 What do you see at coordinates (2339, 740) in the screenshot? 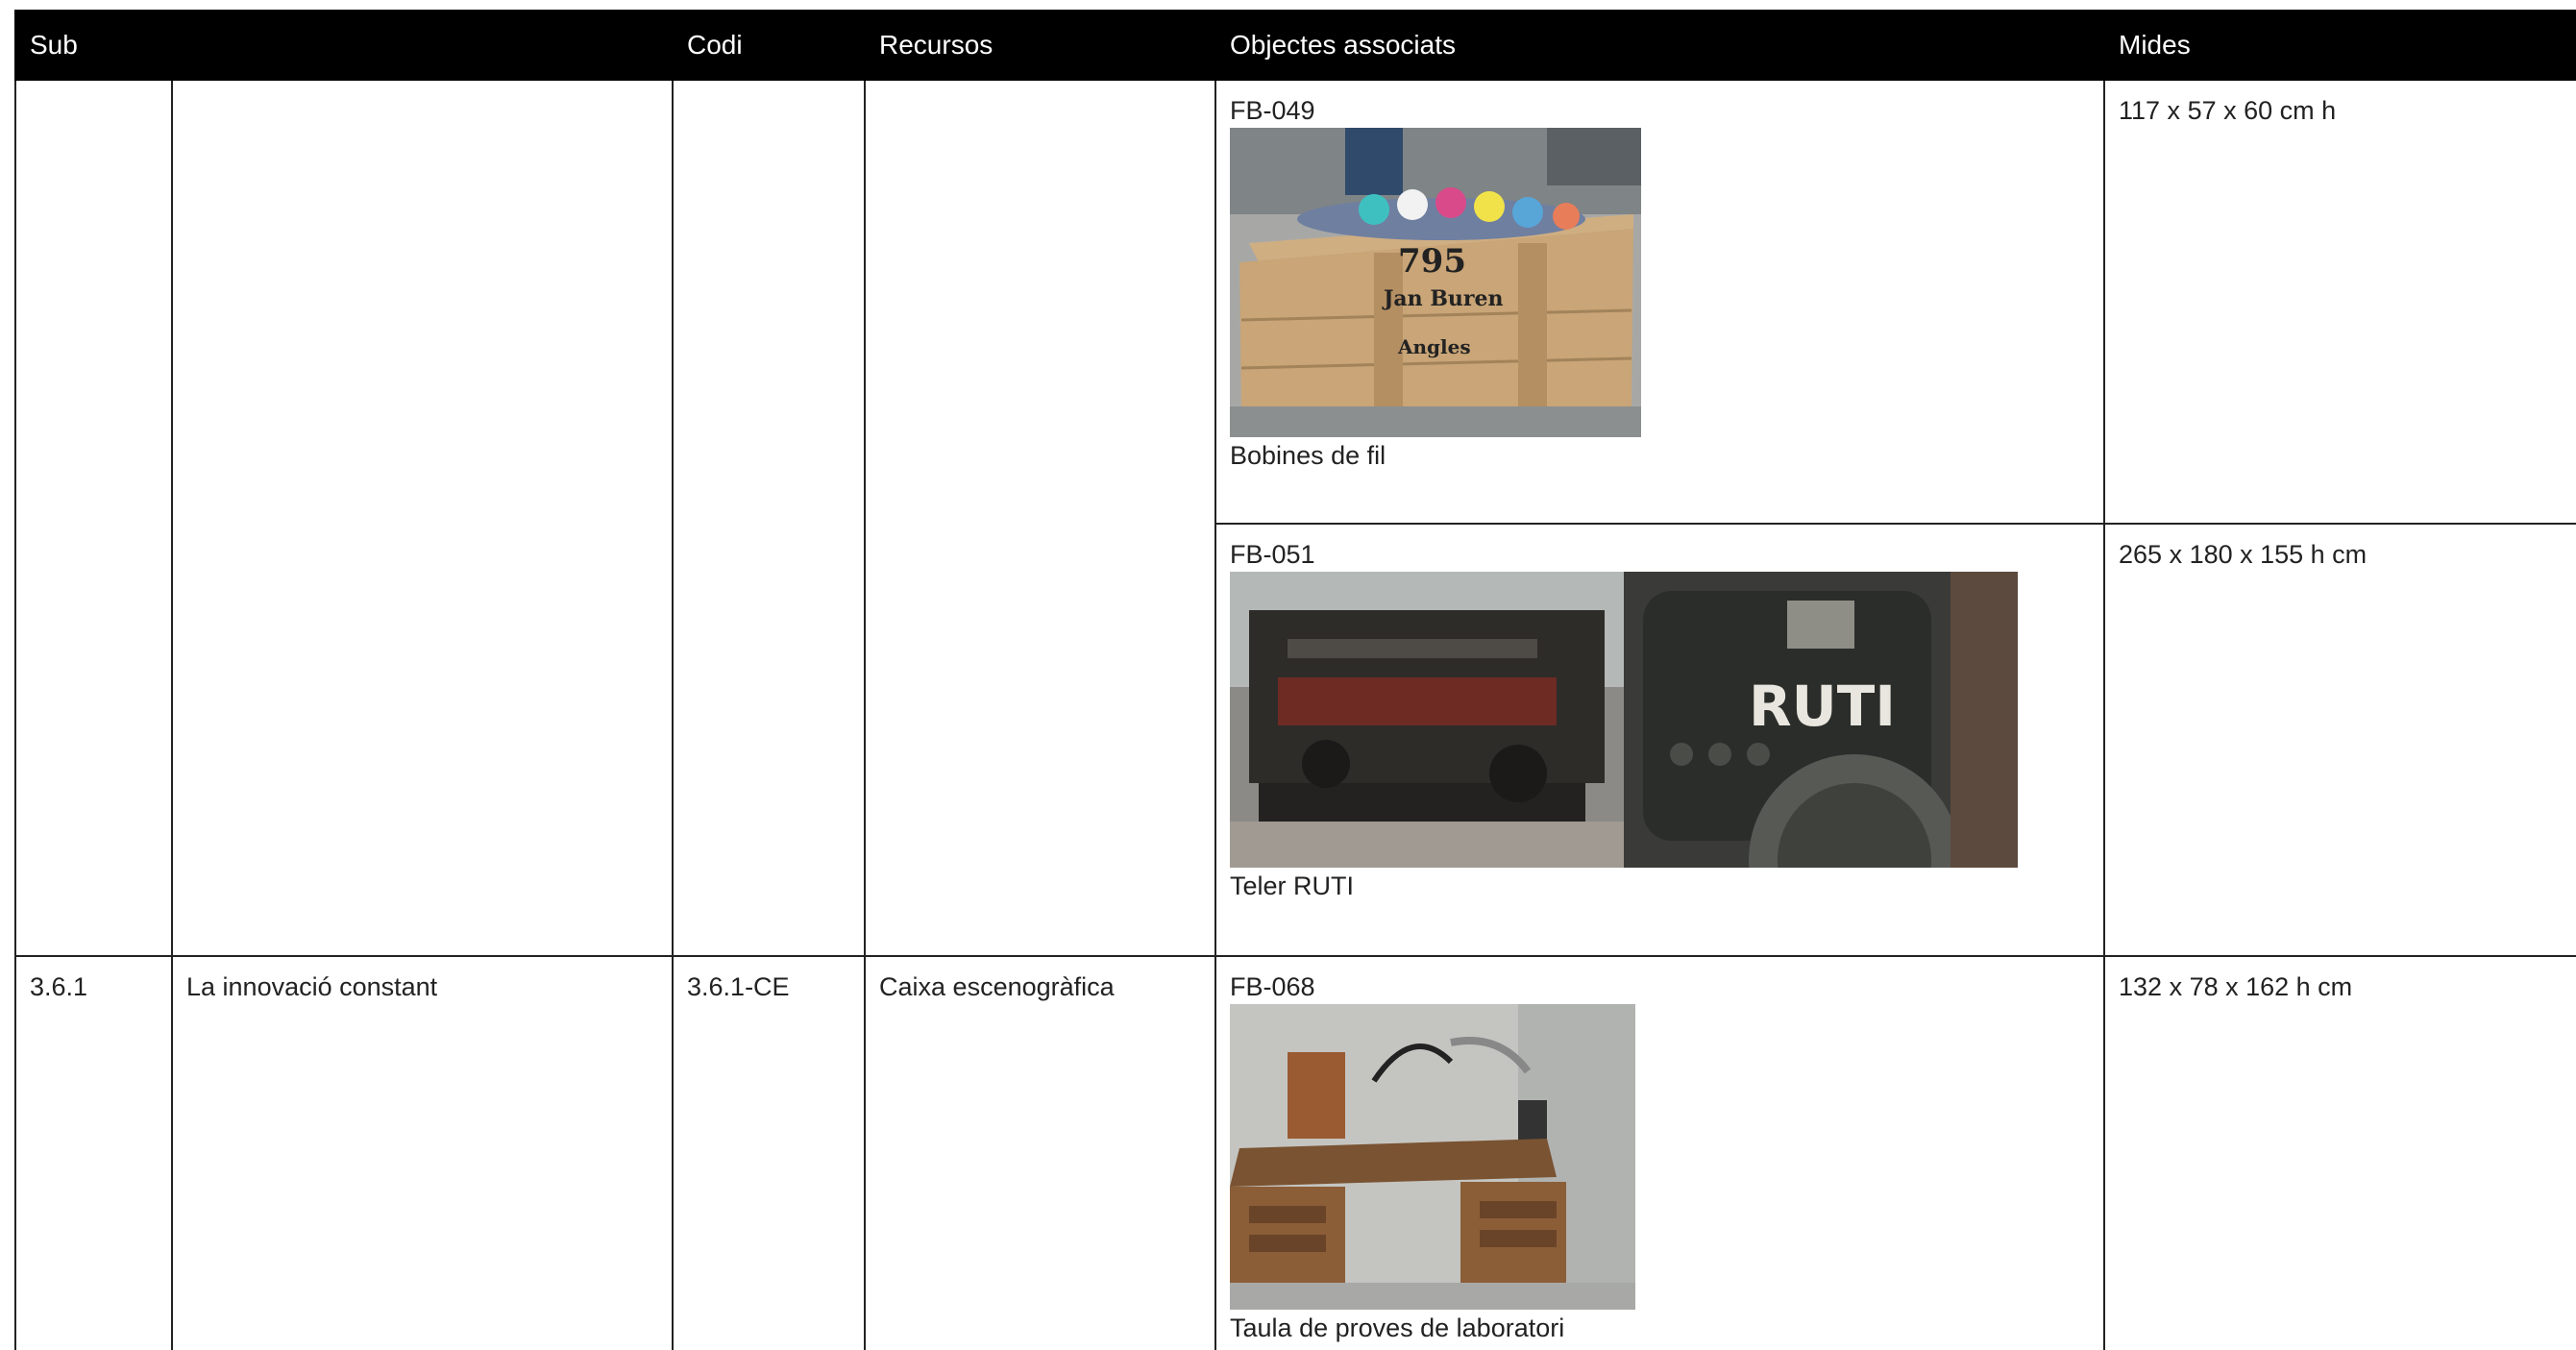
I see `size-cell: 265 x 180 x 155 h cm` at bounding box center [2339, 740].